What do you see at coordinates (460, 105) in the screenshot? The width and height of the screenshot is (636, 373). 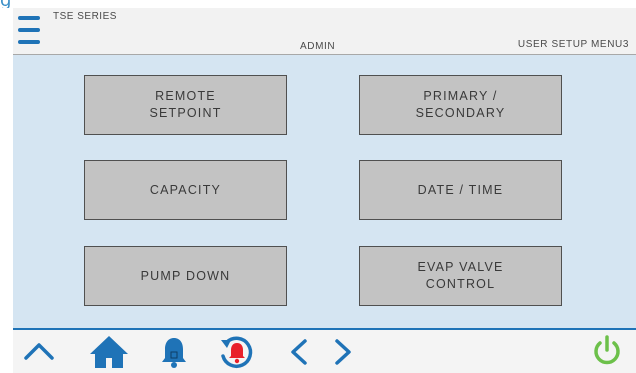 I see `primary-secondary-button: PRIMARY / SECONDARY` at bounding box center [460, 105].